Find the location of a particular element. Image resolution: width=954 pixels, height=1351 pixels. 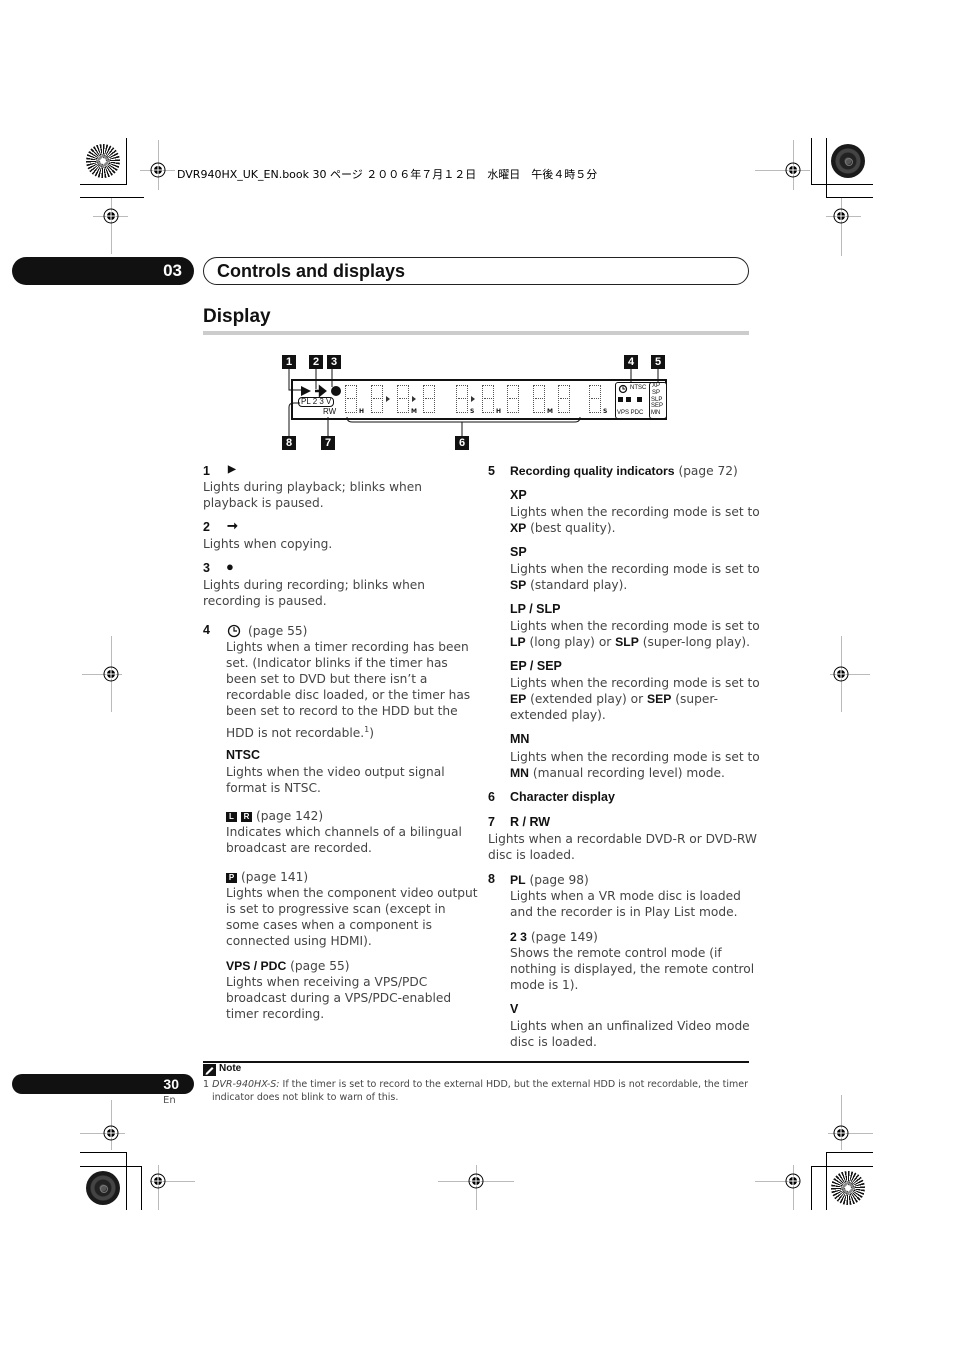

lr-item-heading: L R (page 142) is located at coordinates (274, 816).